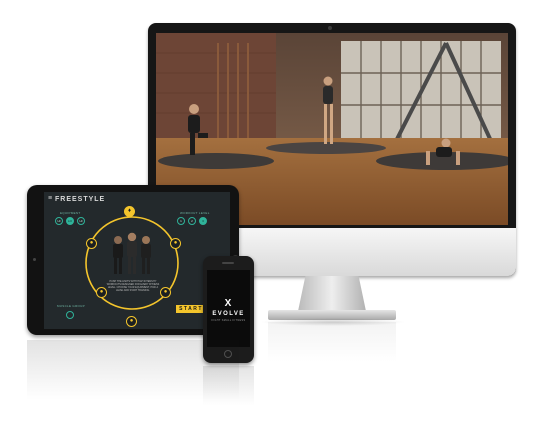  I want to click on start-button: START, so click(191, 309).